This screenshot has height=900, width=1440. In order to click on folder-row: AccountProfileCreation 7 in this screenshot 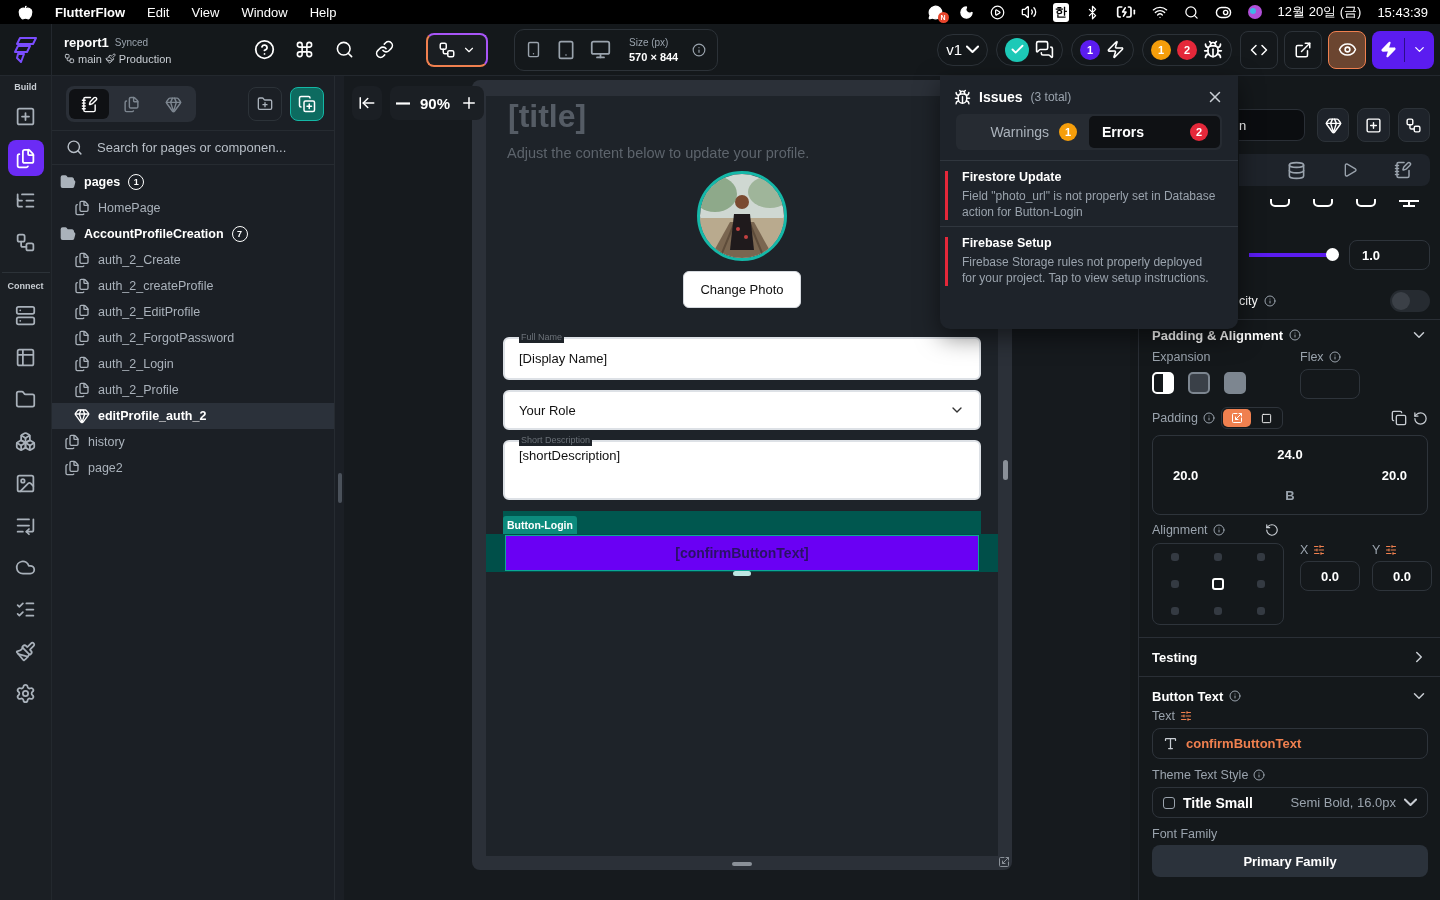, I will do `click(193, 234)`.